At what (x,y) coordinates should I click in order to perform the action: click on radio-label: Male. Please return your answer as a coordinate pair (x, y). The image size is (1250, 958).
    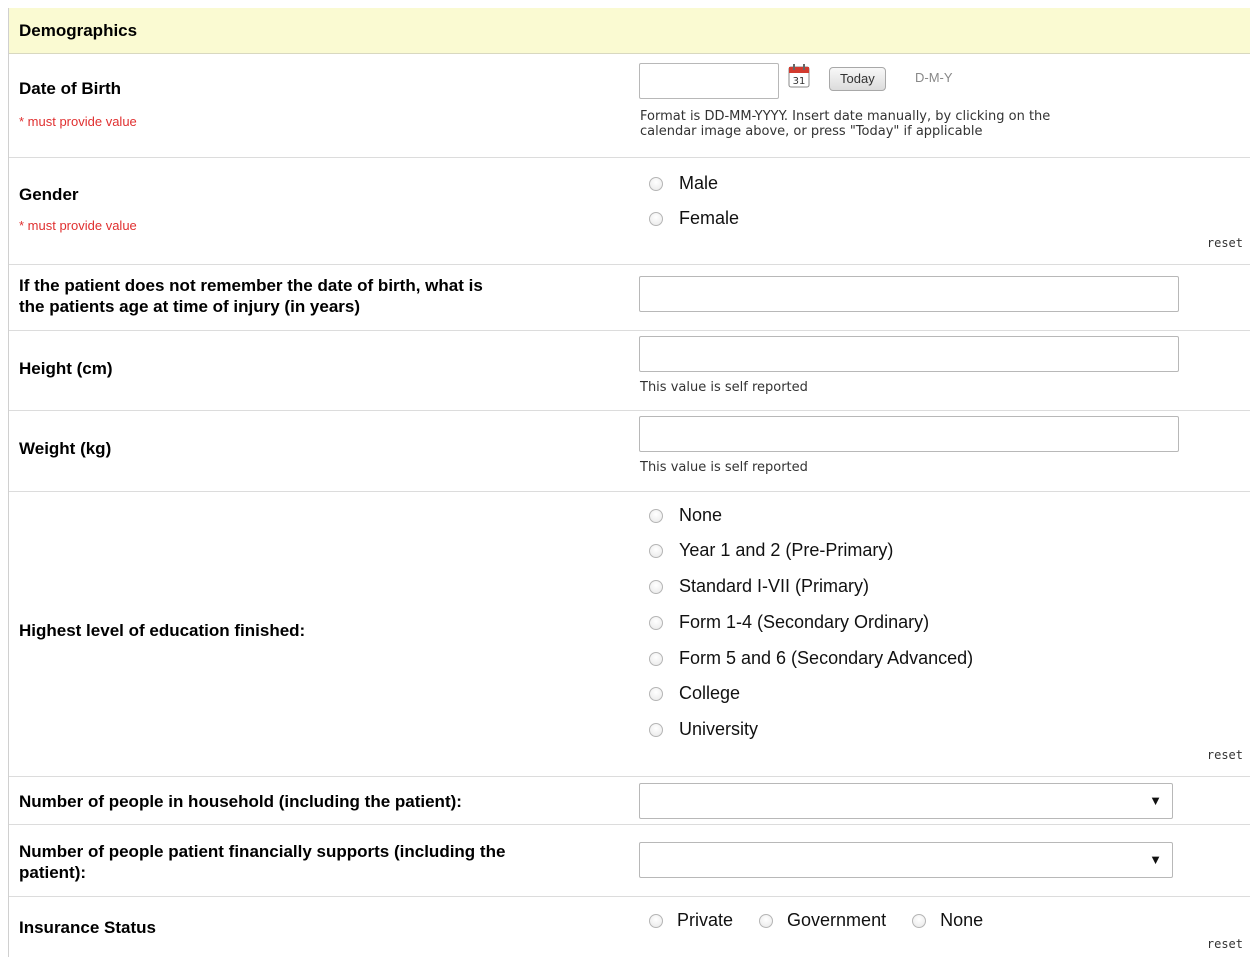
    Looking at the image, I should click on (699, 183).